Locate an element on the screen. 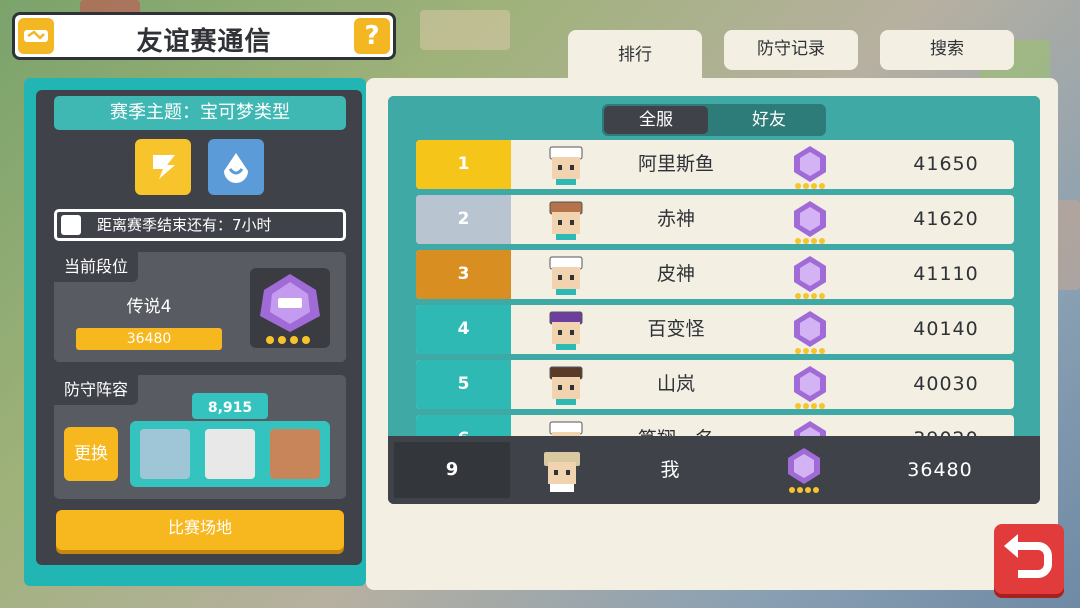 The image size is (1080, 608). back-button is located at coordinates (1029, 559).